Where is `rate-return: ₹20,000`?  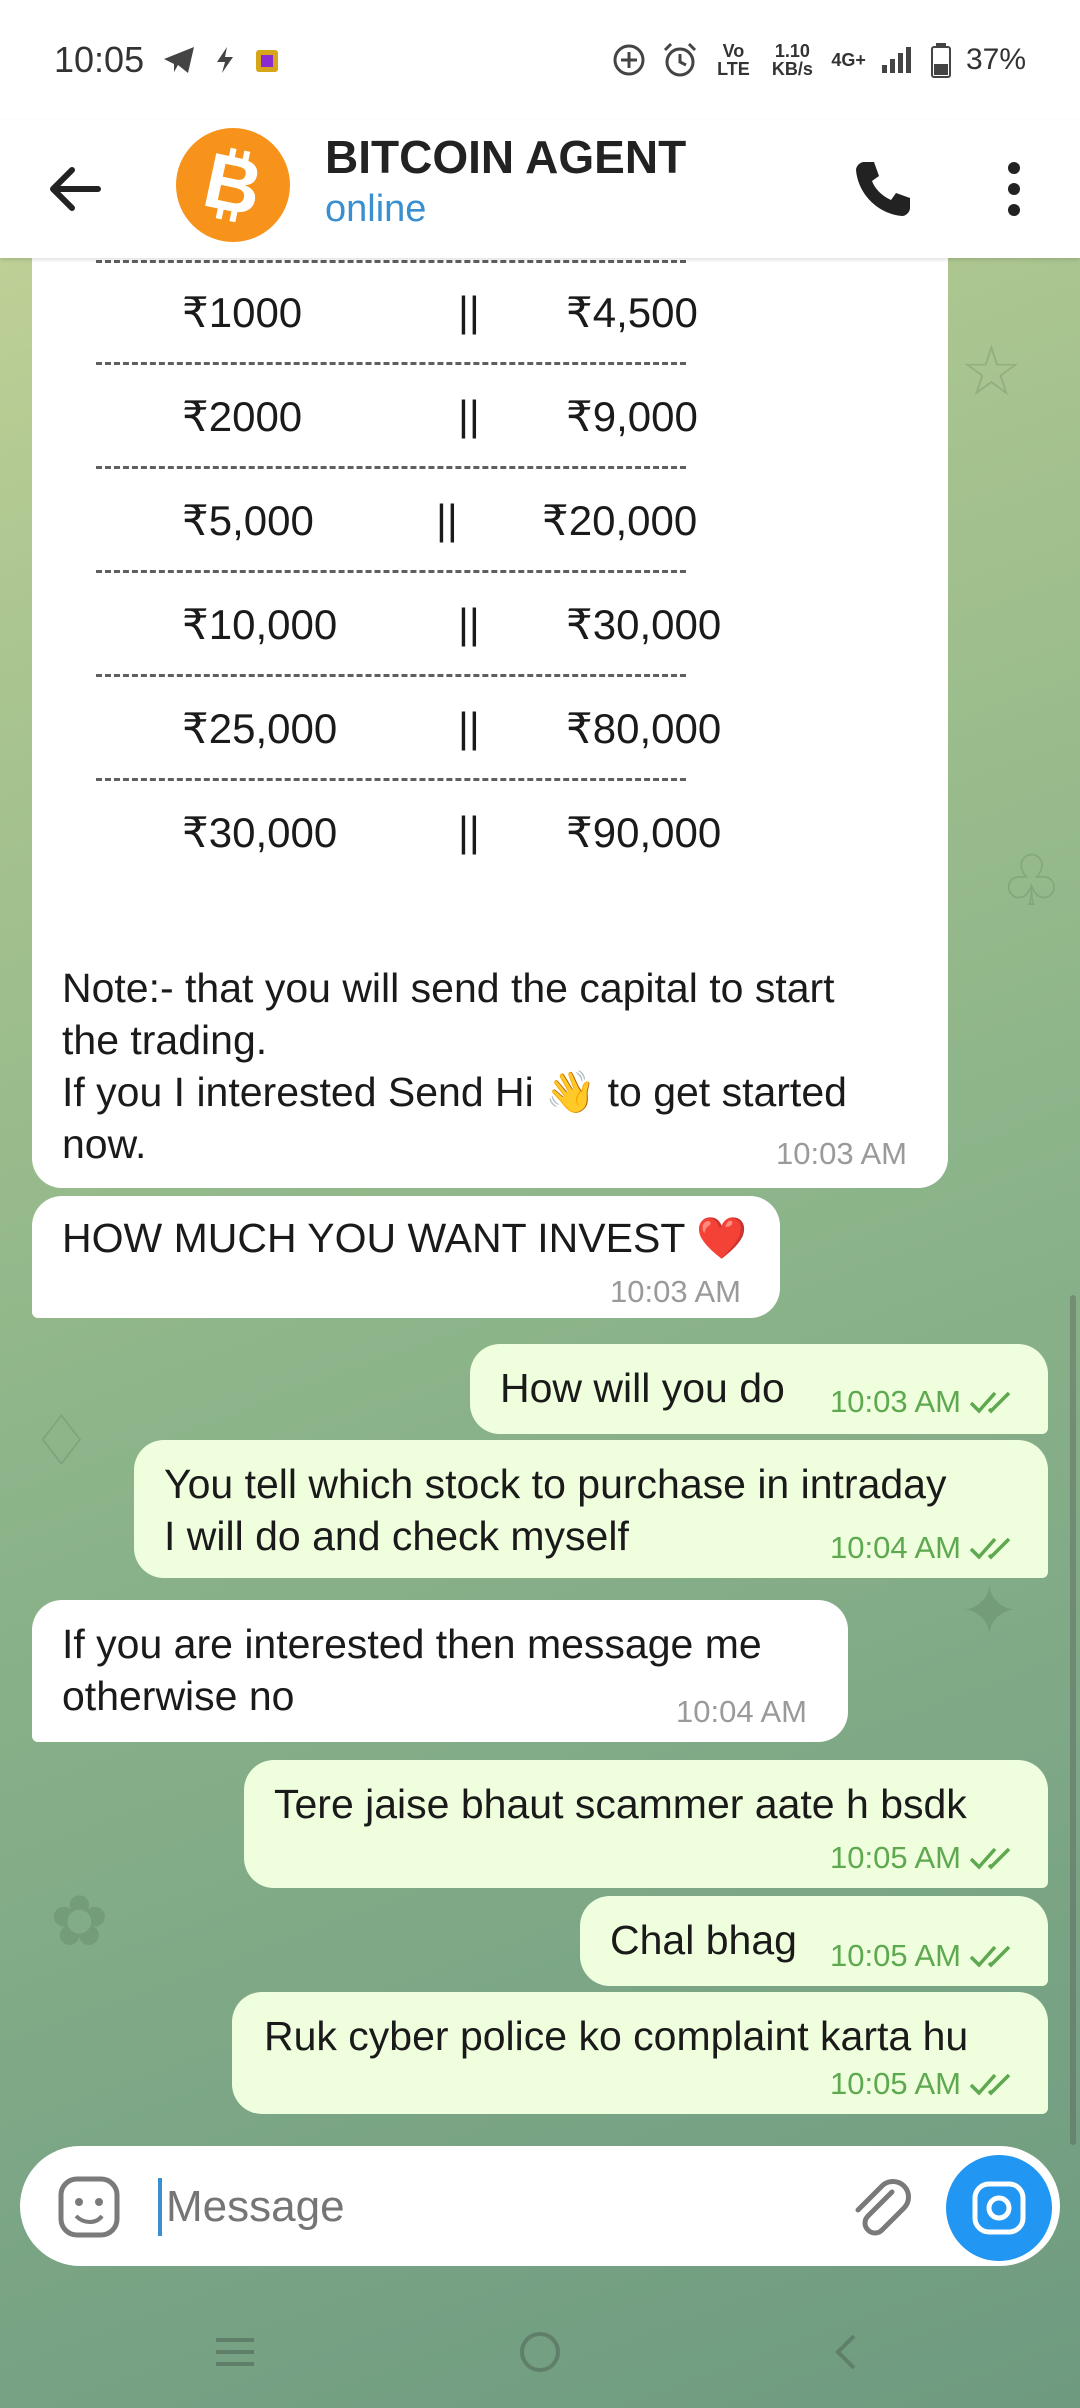
rate-return: ₹20,000 is located at coordinates (620, 520).